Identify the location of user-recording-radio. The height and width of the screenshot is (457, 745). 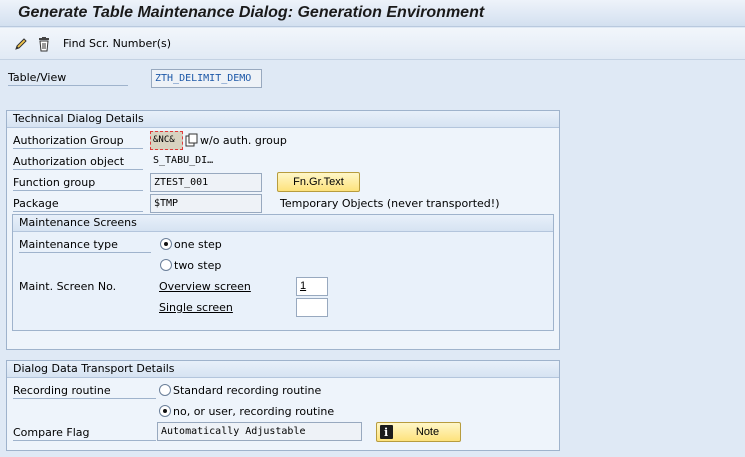
(165, 411).